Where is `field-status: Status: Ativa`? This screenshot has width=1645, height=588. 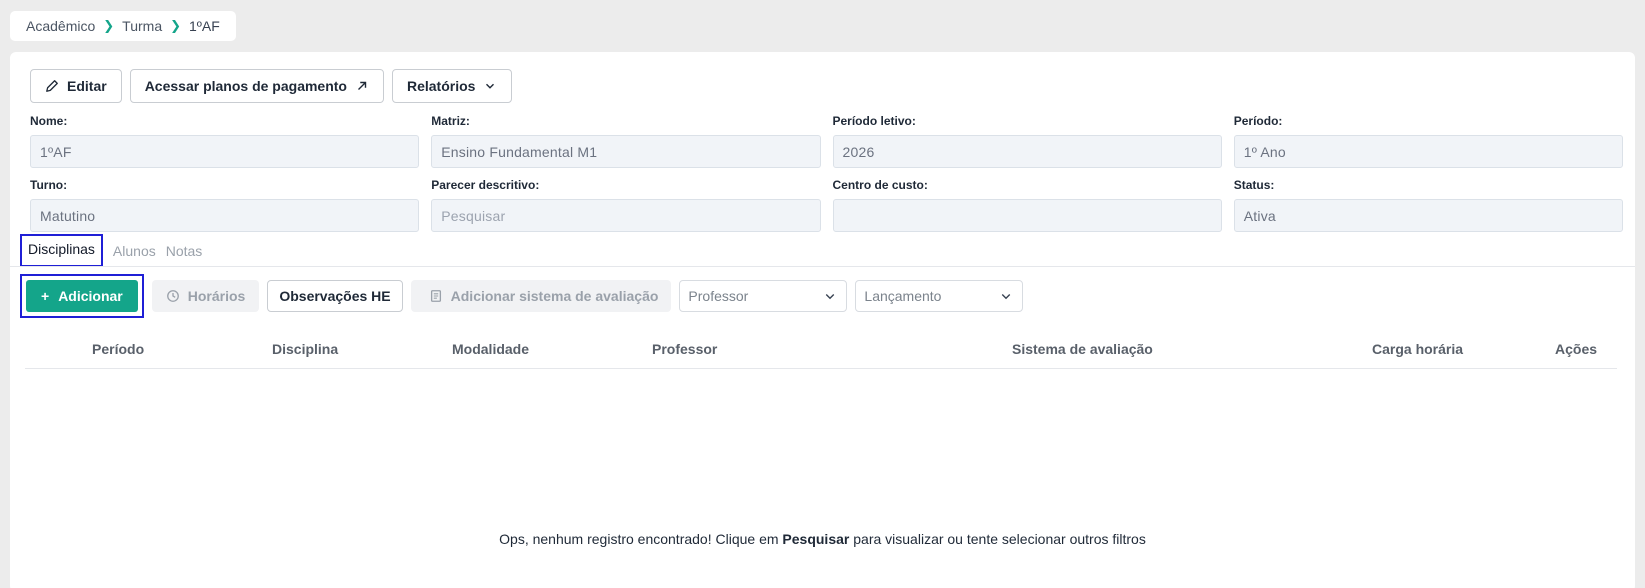
field-status: Status: Ativa is located at coordinates (1428, 205).